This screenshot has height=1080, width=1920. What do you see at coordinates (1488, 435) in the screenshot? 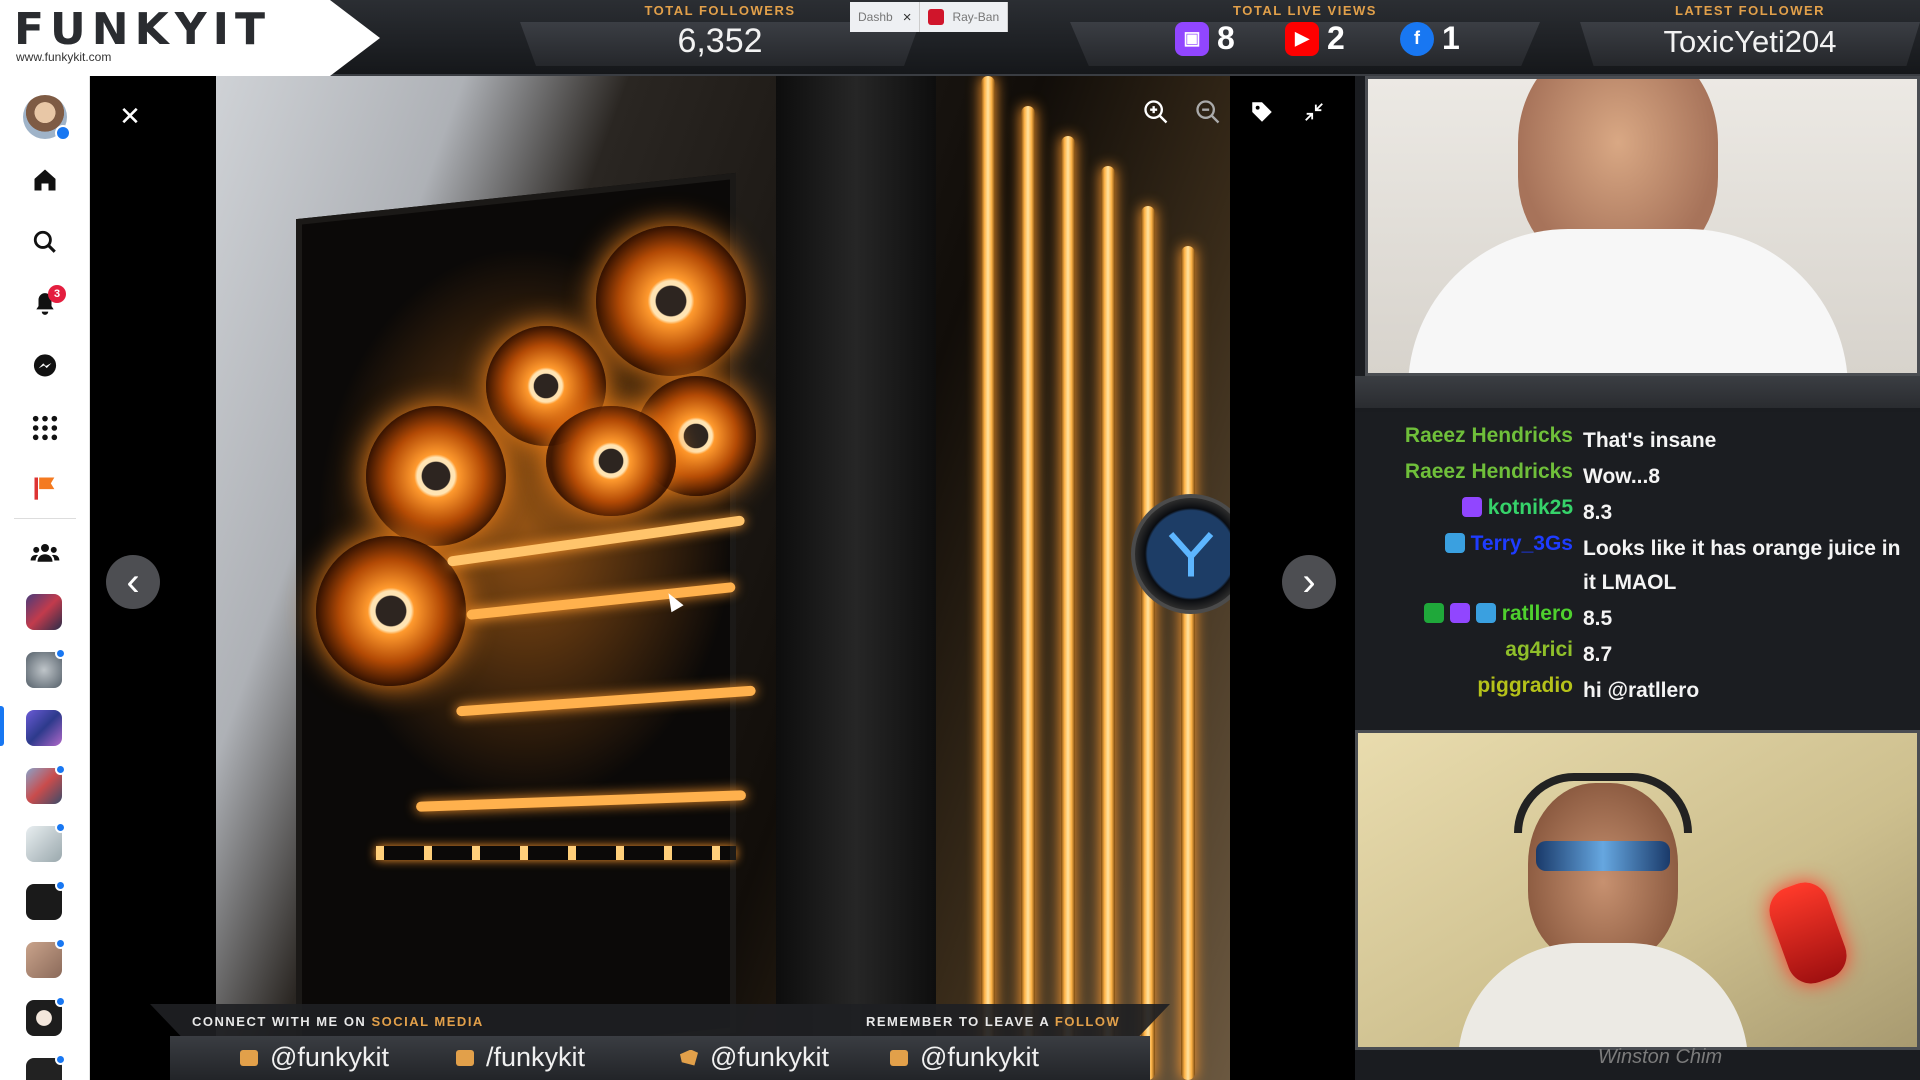
I see `chat-username: Raeez Hendricks` at bounding box center [1488, 435].